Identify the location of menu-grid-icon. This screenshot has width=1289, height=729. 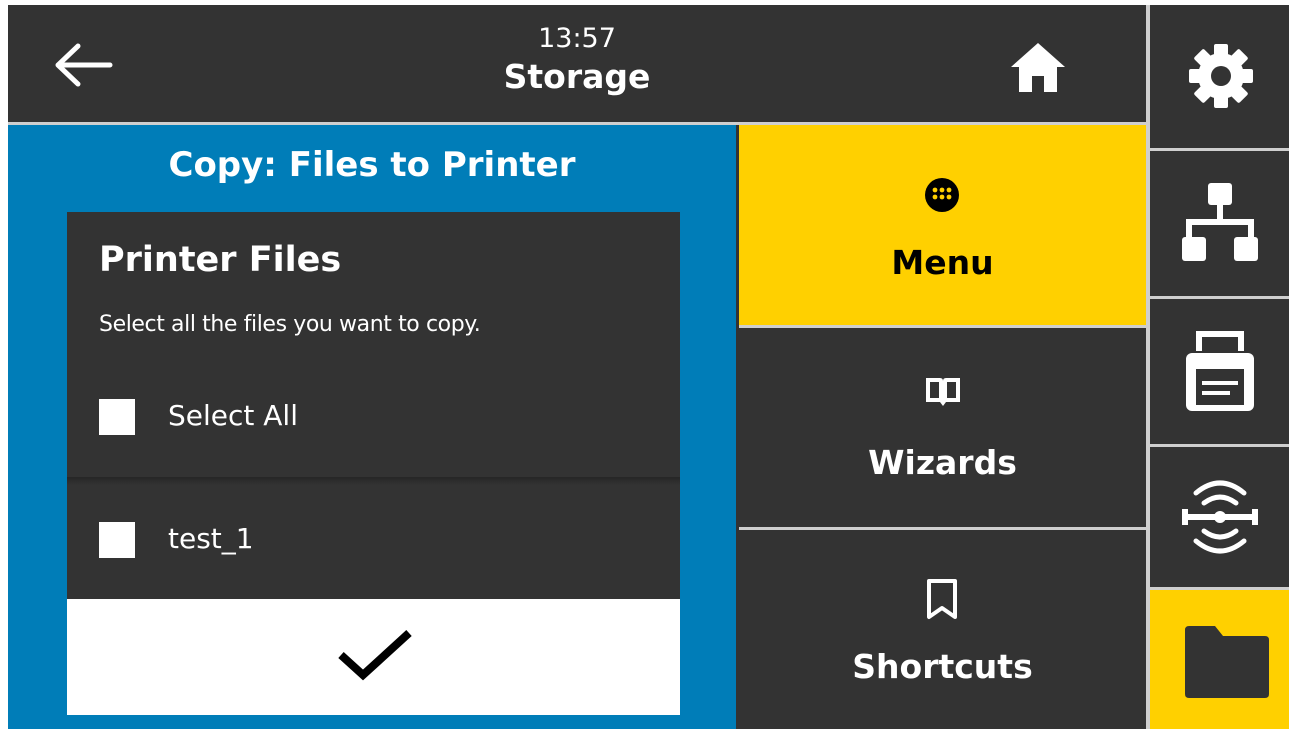
(942, 195).